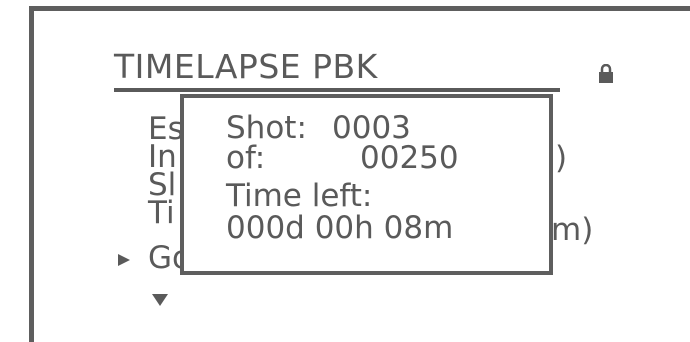 The width and height of the screenshot is (690, 342). I want to click on time-left-label: Time left:, so click(299, 196).